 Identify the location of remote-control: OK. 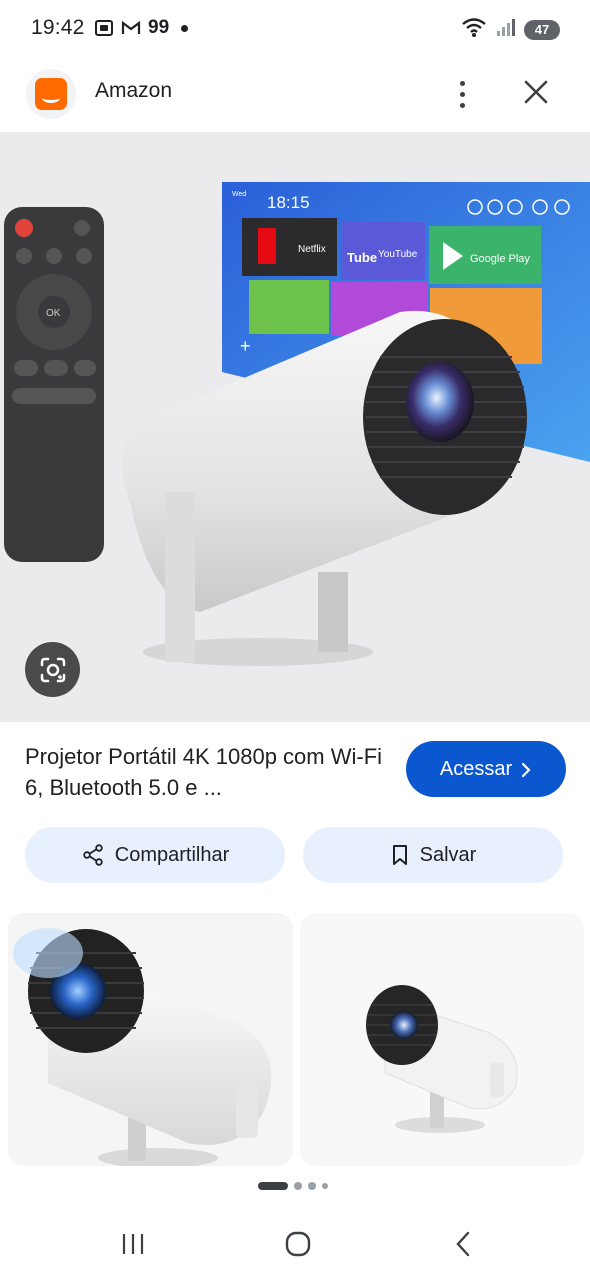
(54, 384).